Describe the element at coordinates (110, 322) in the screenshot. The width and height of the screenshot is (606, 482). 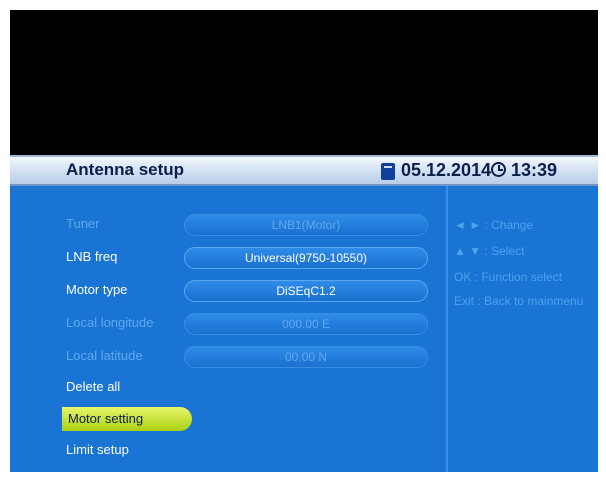
I see `local-longitude-label: Local longitude` at that location.